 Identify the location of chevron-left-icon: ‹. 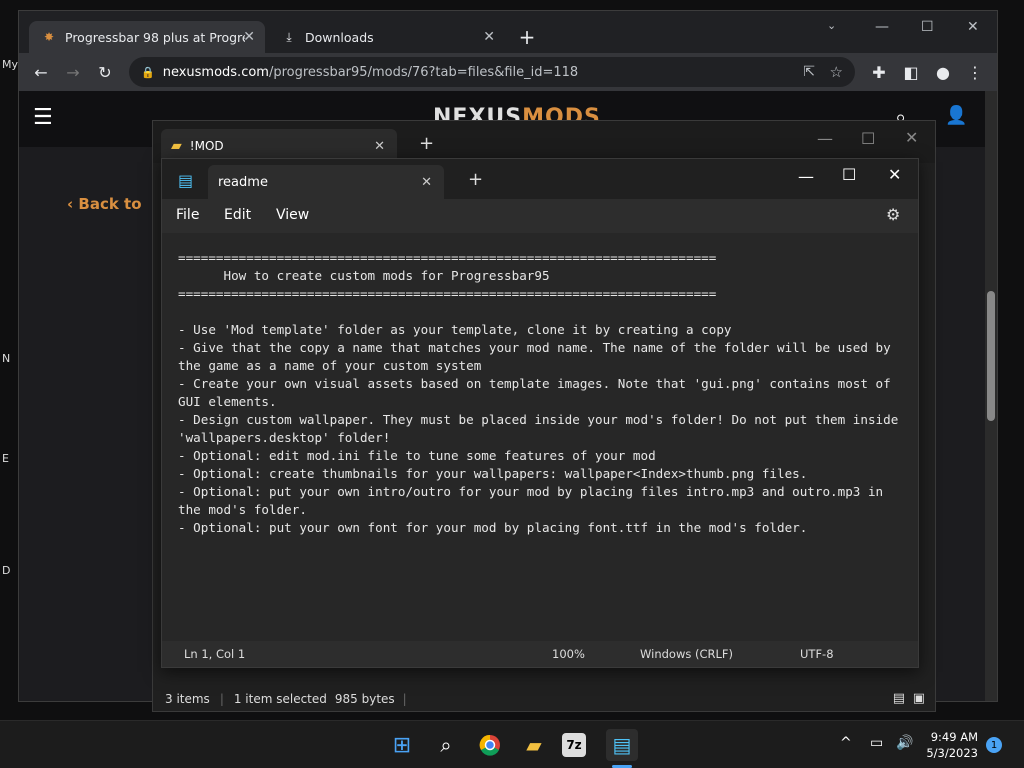
(73, 204).